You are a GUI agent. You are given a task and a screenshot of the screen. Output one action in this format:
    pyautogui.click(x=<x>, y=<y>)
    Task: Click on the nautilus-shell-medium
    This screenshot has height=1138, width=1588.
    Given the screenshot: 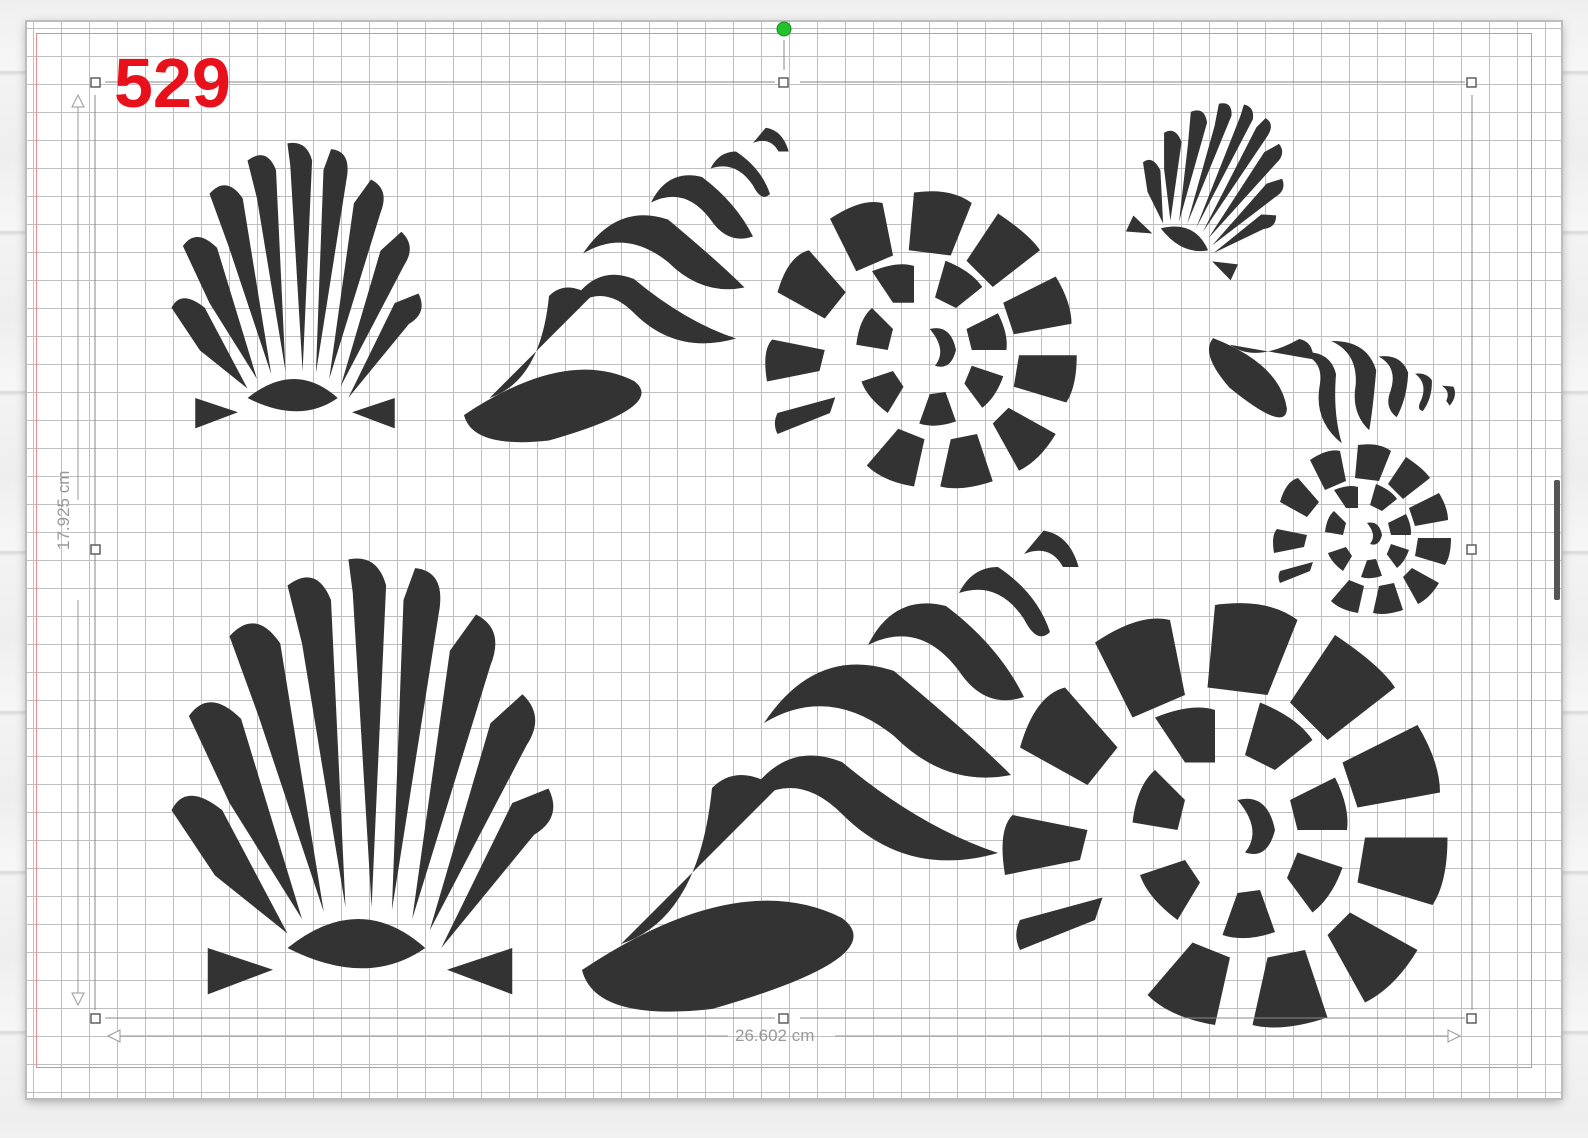 What is the action you would take?
    pyautogui.click(x=921, y=340)
    